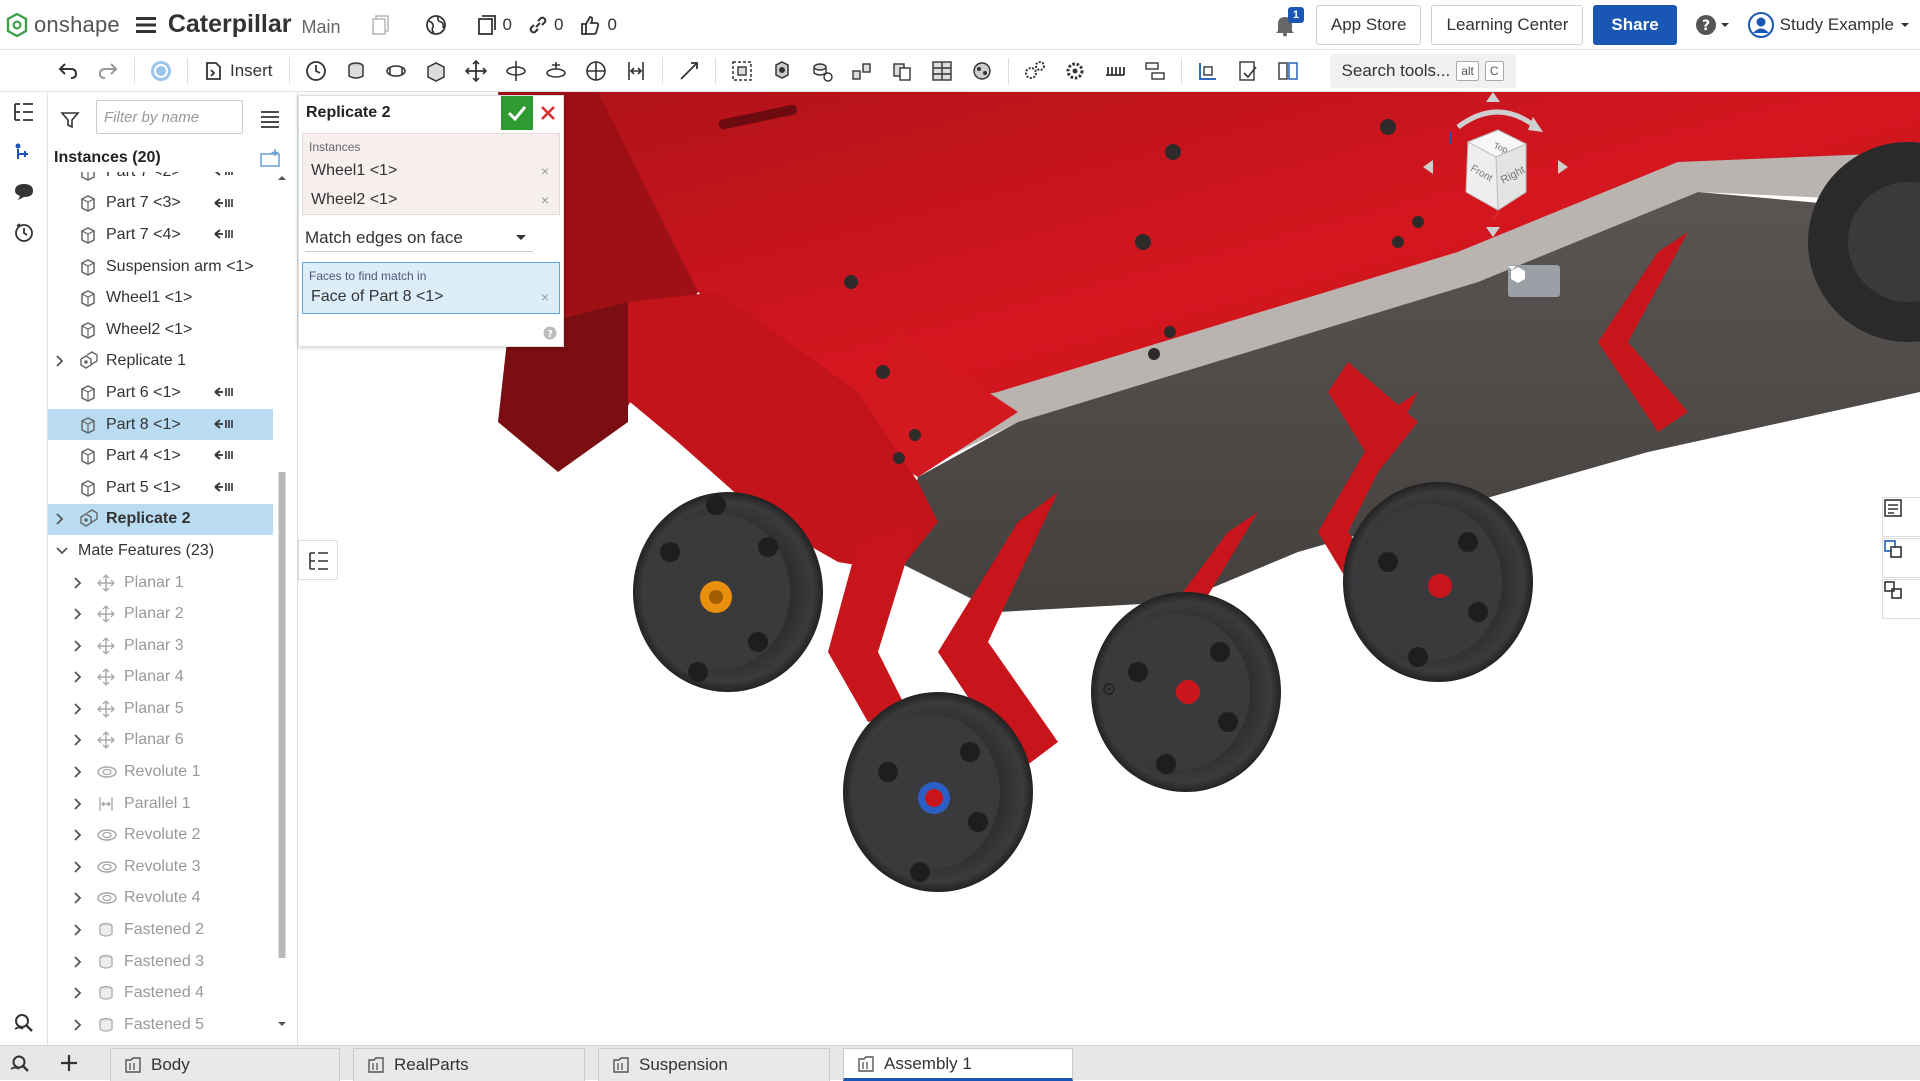 Image resolution: width=1920 pixels, height=1081 pixels. What do you see at coordinates (160, 519) in the screenshot?
I see `tree-row: Replicate 2` at bounding box center [160, 519].